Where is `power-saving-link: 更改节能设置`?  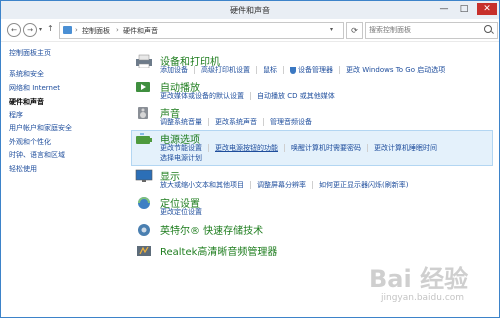
power-saving-link: 更改节能设置 is located at coordinates (181, 148).